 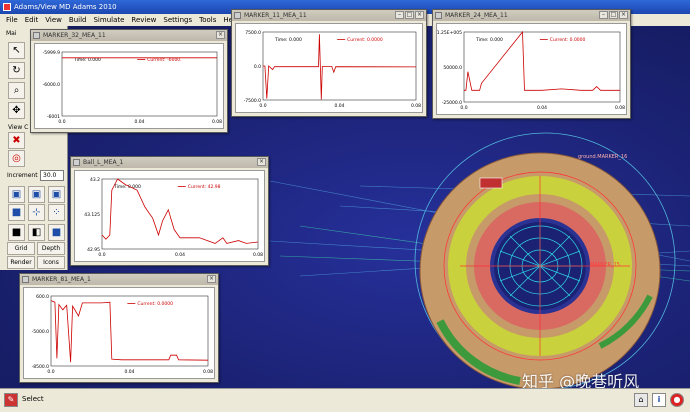 I want to click on fit-icon: ✖, so click(x=16, y=140).